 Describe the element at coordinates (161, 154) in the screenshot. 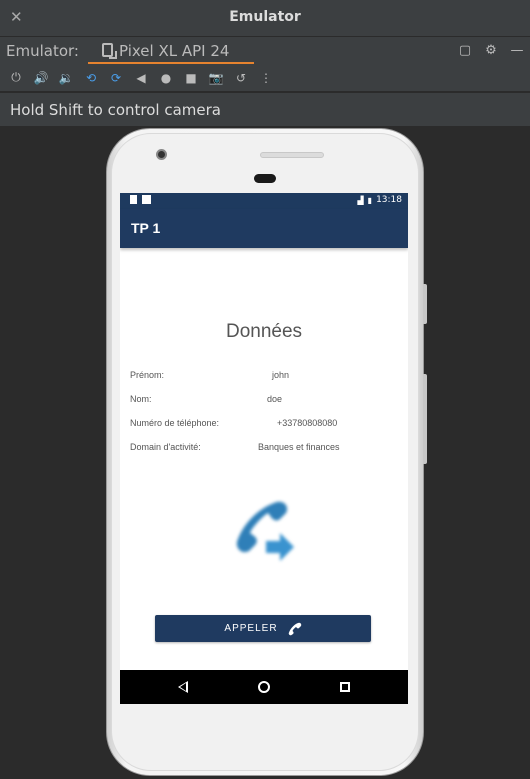

I see `front-camera-icon` at that location.